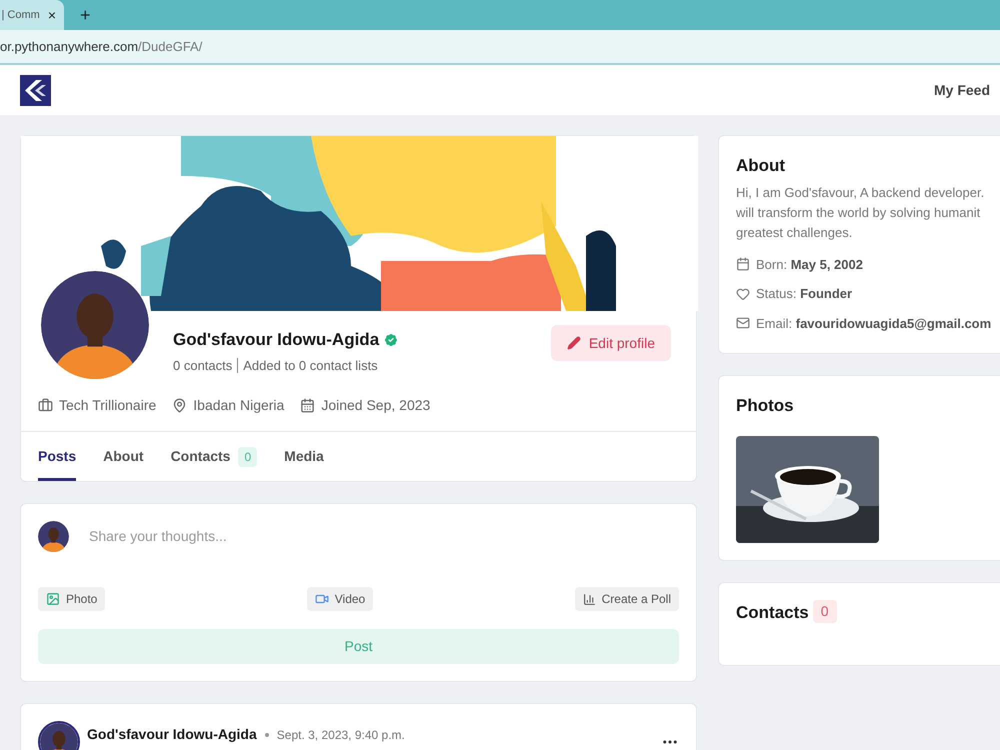 The height and width of the screenshot is (750, 1000). Describe the element at coordinates (202, 365) in the screenshot. I see `contacts-count: 0 contacts` at that location.